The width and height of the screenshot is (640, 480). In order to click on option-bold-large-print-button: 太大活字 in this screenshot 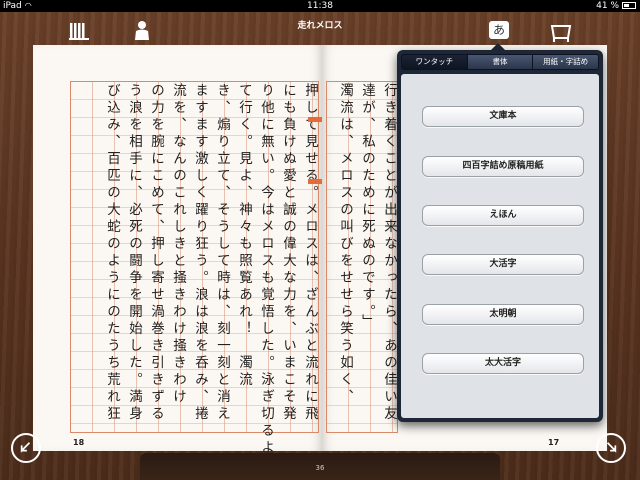, I will do `click(503, 363)`.